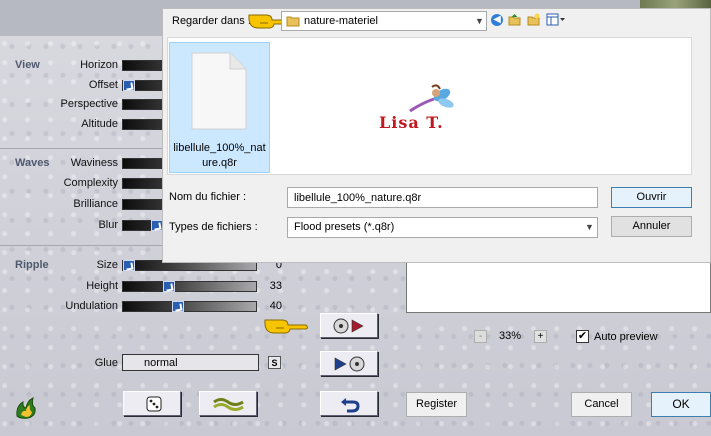 This screenshot has width=711, height=436. I want to click on perspective-label: Perspective, so click(89, 104).